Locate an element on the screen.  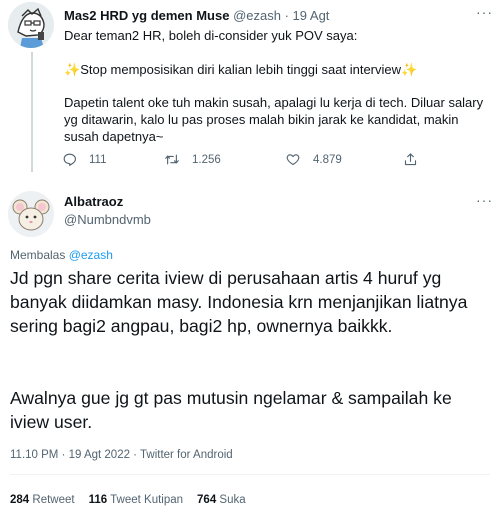
tweet-date: 19 Agt is located at coordinates (311, 15).